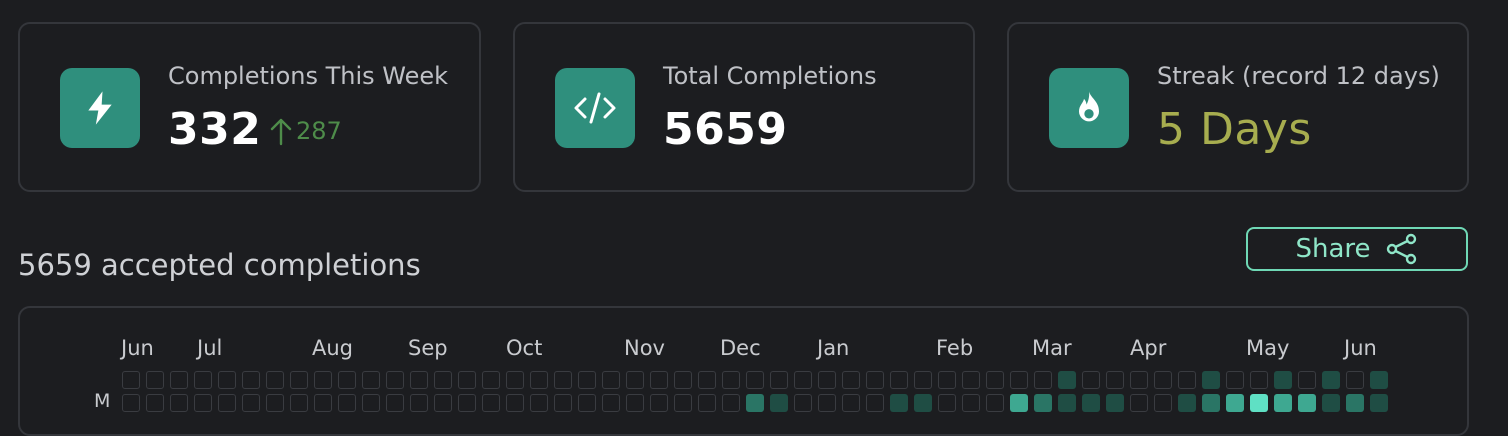 The height and width of the screenshot is (436, 1508). I want to click on streak-card: Streak (record 12 days) 5 Days, so click(1238, 107).